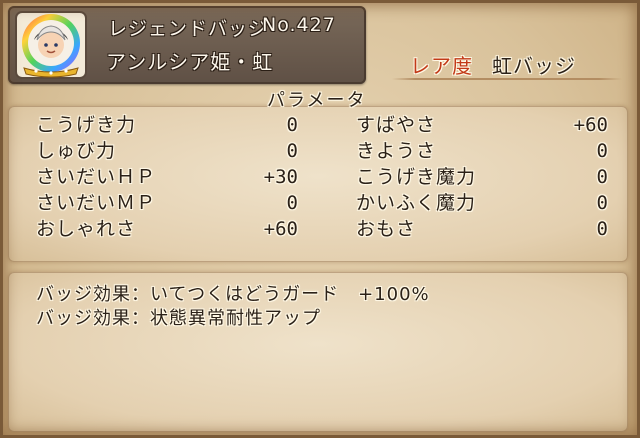 The width and height of the screenshot is (640, 438). Describe the element at coordinates (416, 177) in the screenshot. I see `stat-name: こうげき魔力` at that location.